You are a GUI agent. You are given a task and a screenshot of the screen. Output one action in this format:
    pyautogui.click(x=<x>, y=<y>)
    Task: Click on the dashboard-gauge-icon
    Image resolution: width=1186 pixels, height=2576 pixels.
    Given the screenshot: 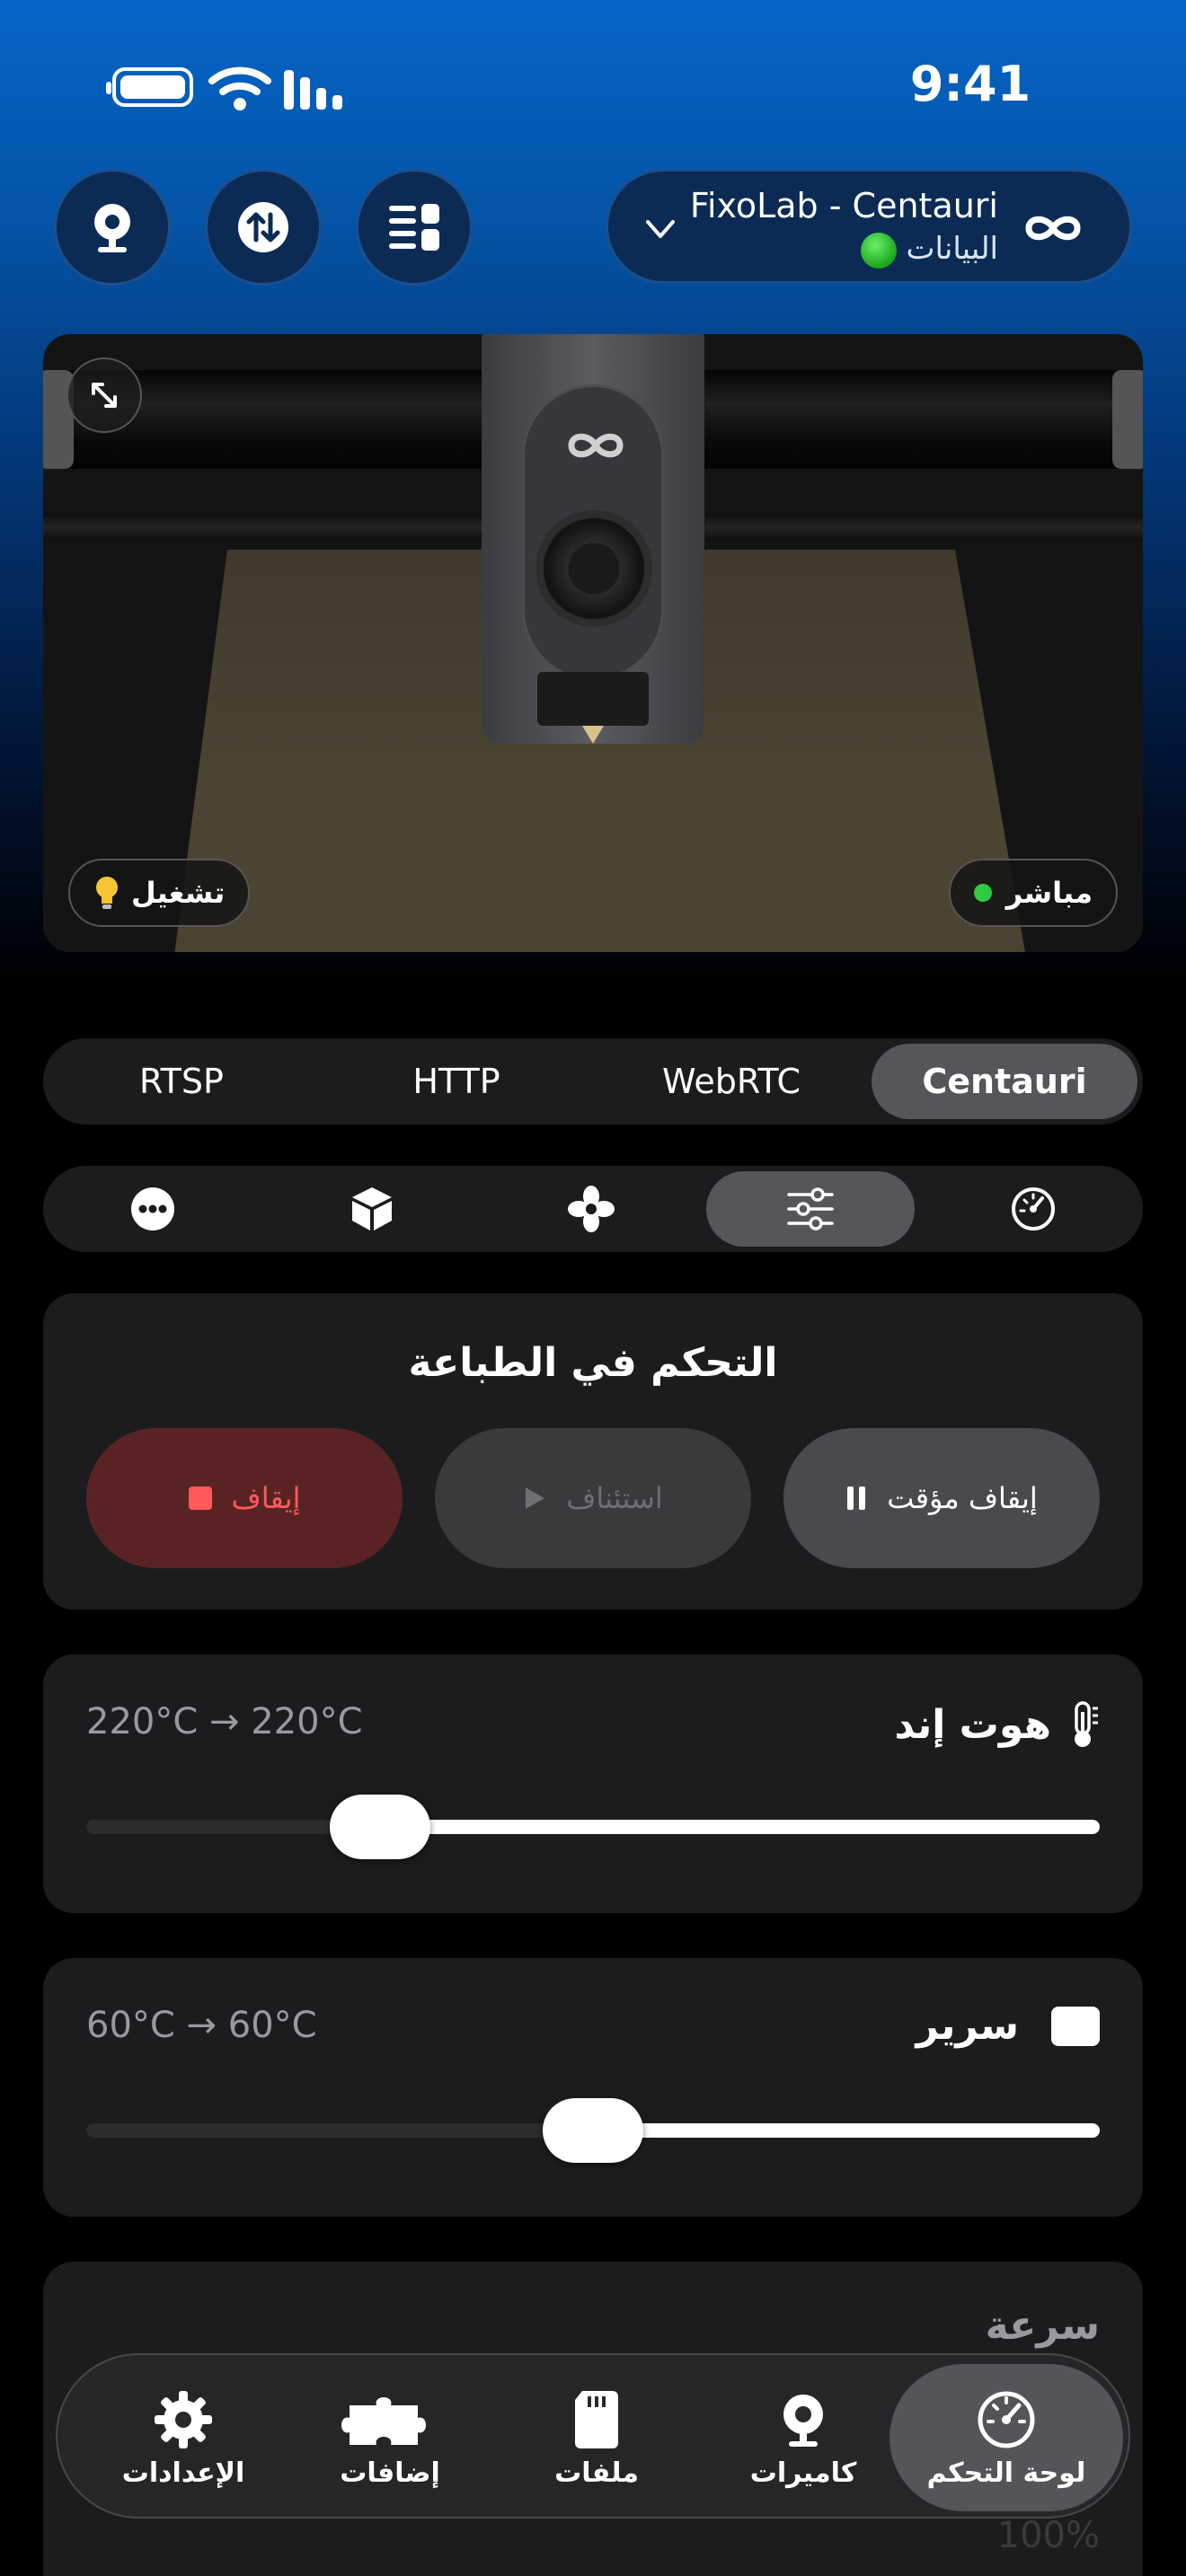 What is the action you would take?
    pyautogui.click(x=1006, y=2419)
    